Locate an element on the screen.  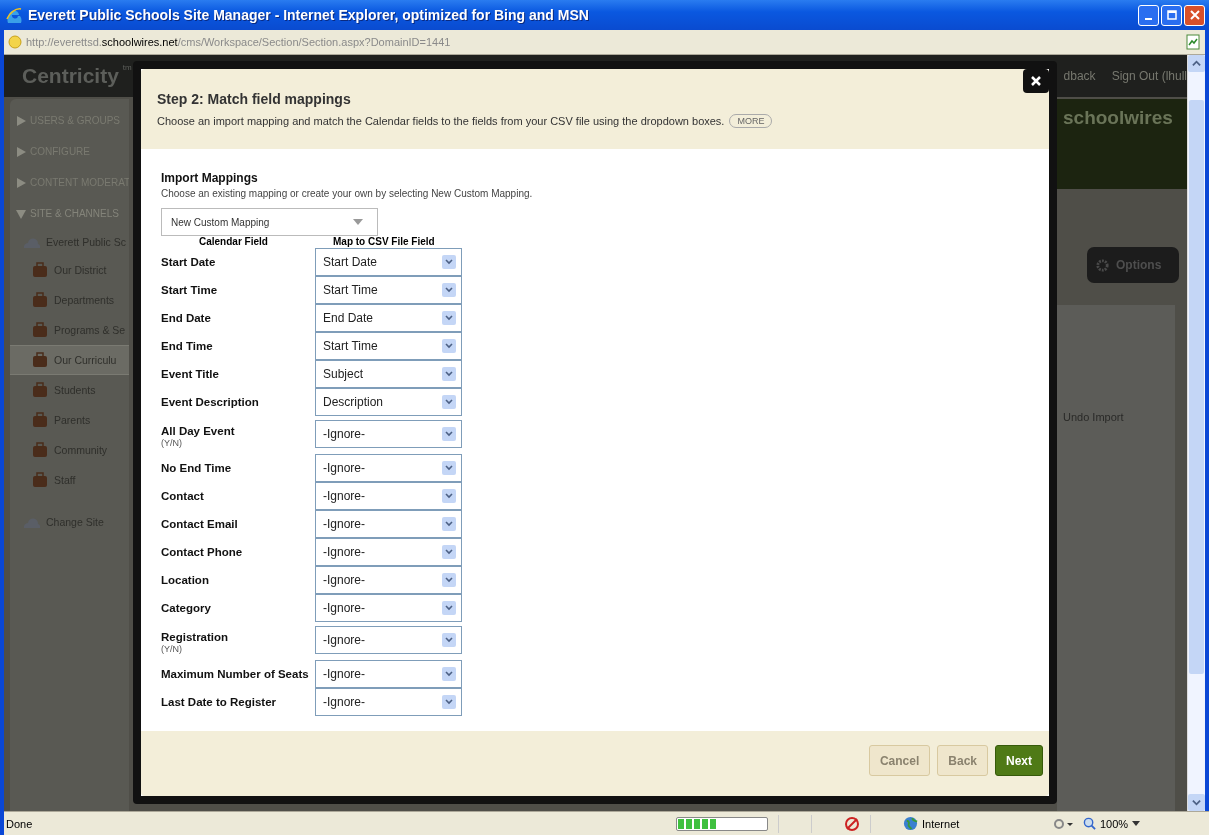
field-label: Registration is located at coordinates (195, 637).